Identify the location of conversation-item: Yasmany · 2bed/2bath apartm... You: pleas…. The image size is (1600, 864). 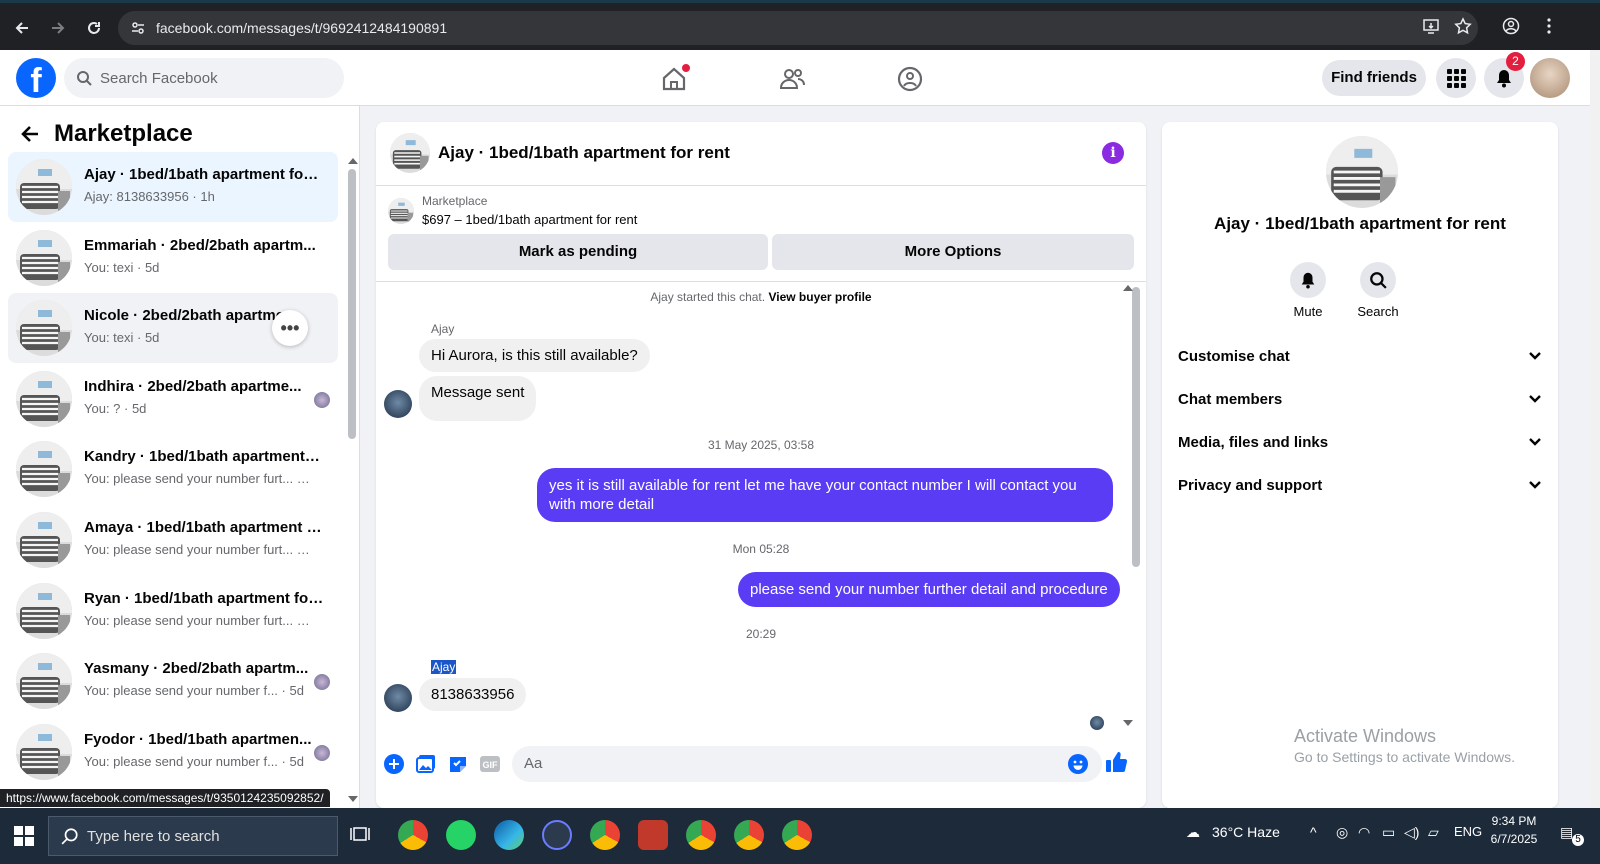
(173, 681).